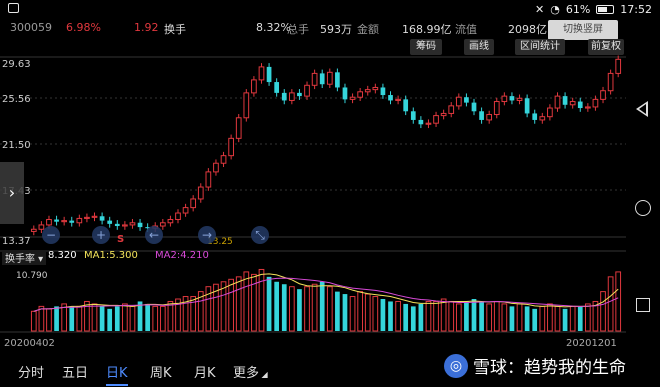  What do you see at coordinates (13, 8) in the screenshot?
I see `notification-icon` at bounding box center [13, 8].